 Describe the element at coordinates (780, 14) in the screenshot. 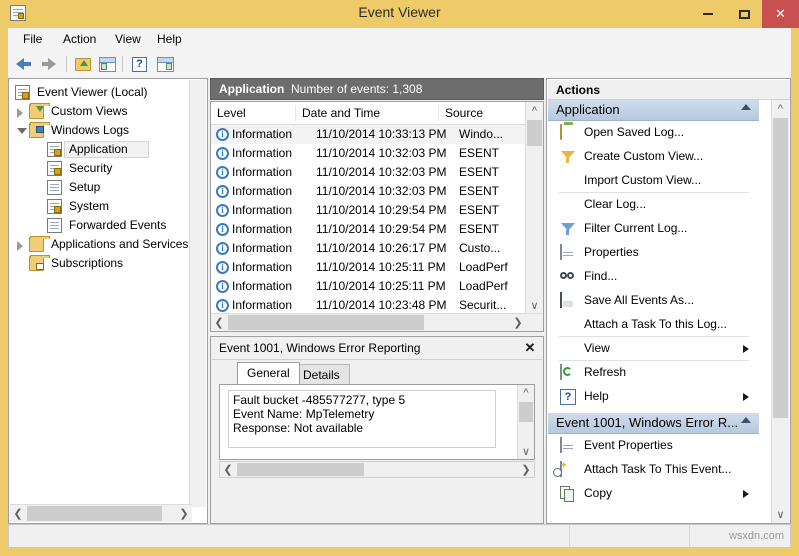

I see `close-button: ✕` at that location.